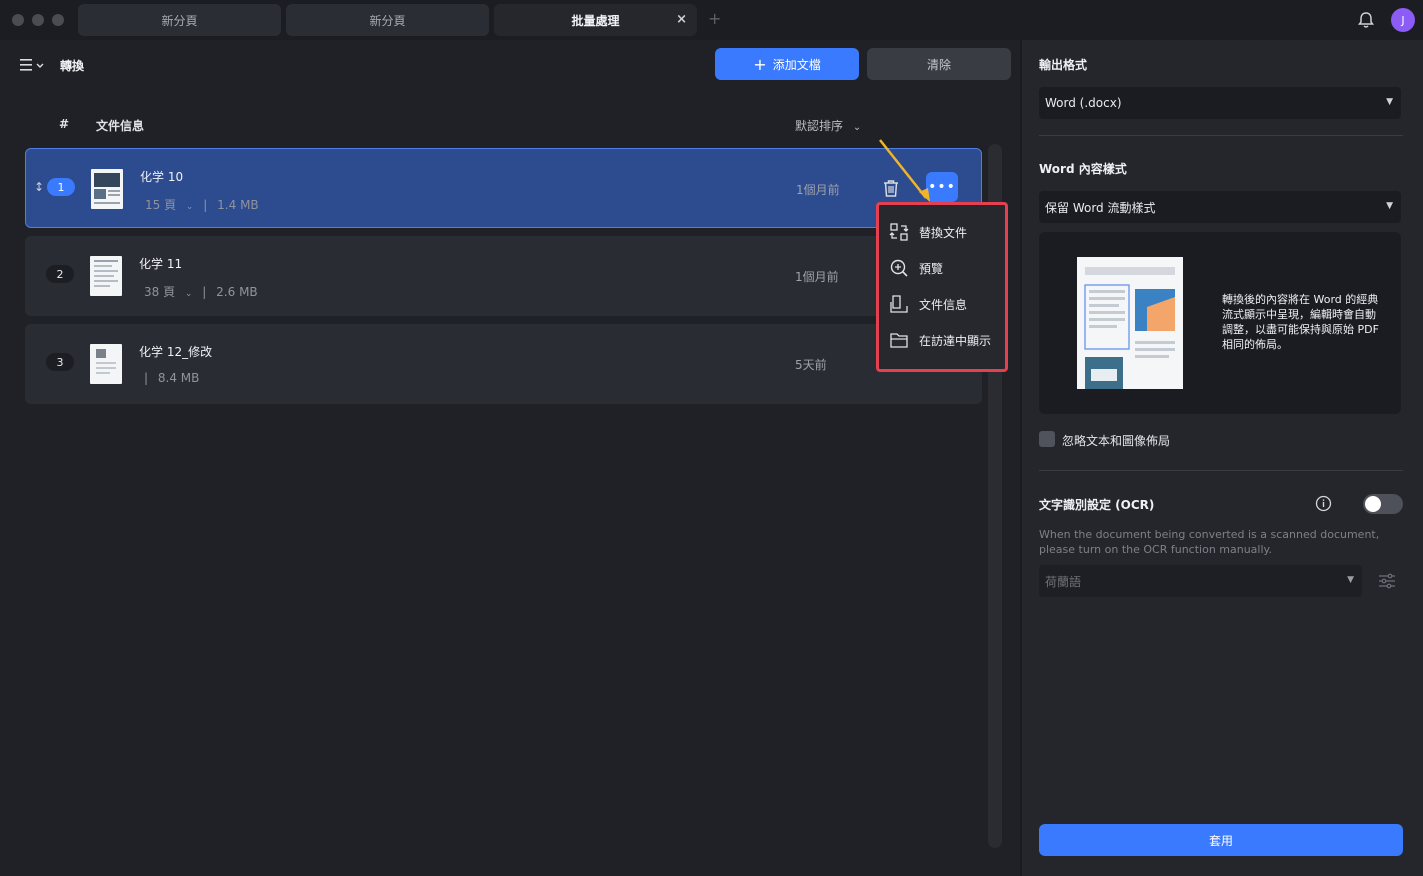  What do you see at coordinates (1047, 439) in the screenshot?
I see `ignore-layout-checkbox` at bounding box center [1047, 439].